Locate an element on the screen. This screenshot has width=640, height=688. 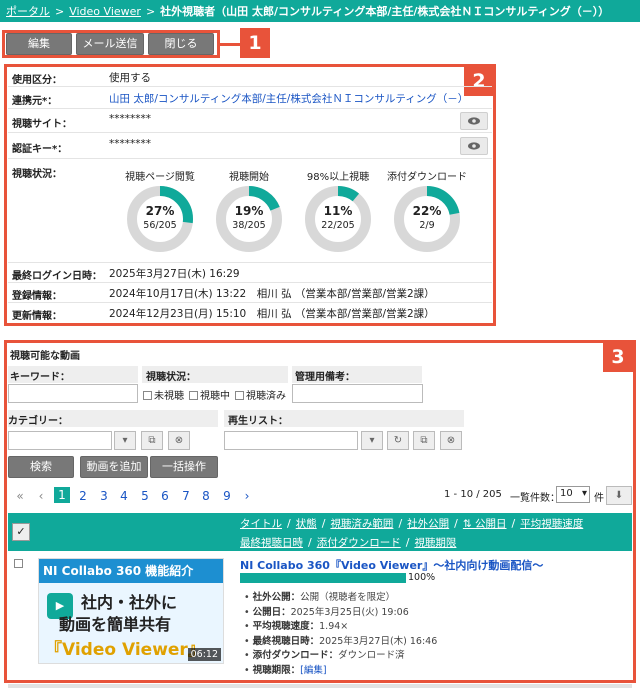
gauge-percent: 19% is located at coordinates (249, 211).